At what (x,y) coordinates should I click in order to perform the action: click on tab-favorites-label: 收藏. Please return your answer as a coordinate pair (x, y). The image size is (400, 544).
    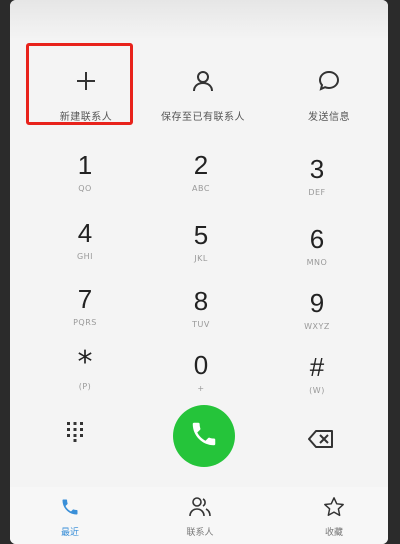
    Looking at the image, I should click on (333, 533).